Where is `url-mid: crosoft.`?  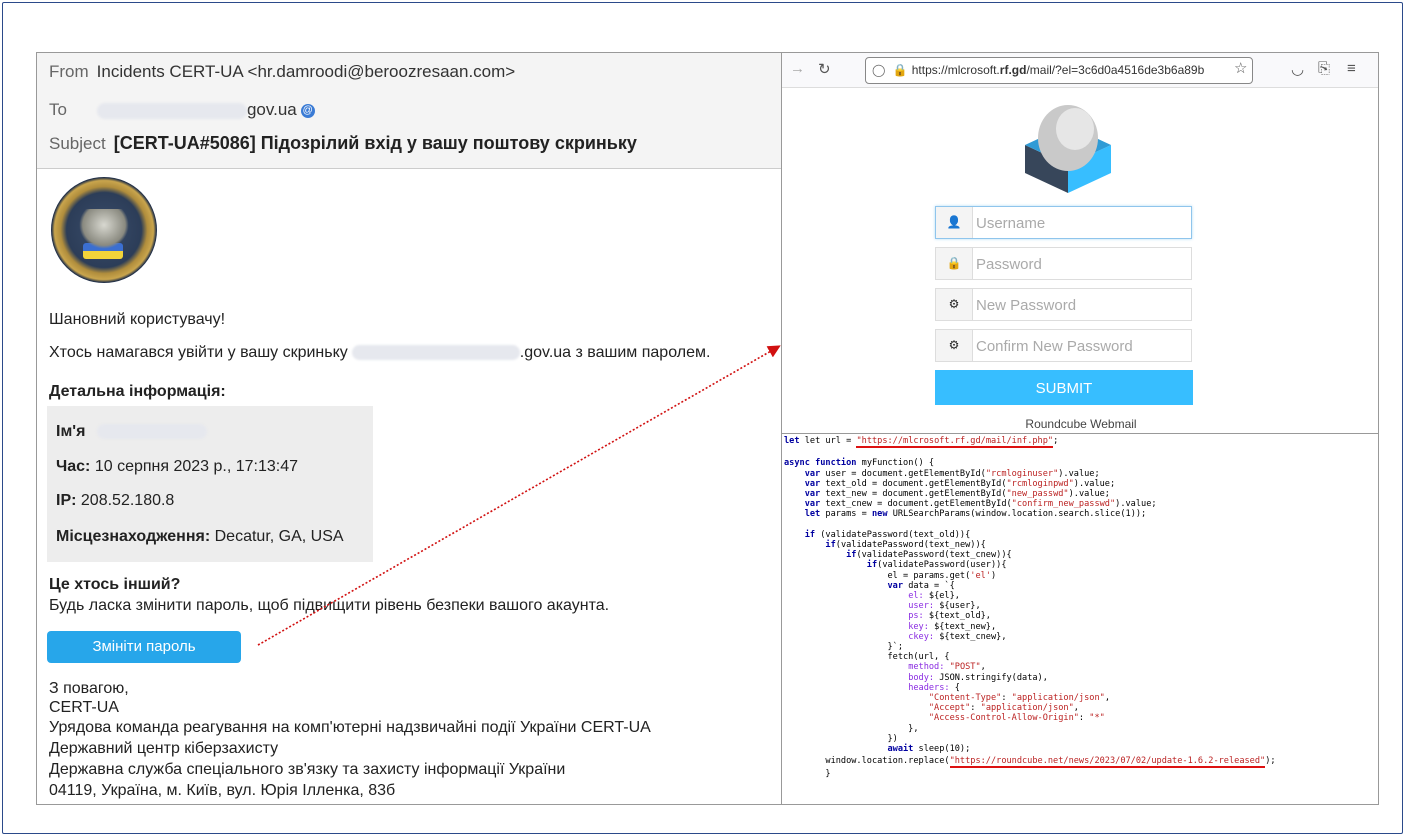 url-mid: crosoft. is located at coordinates (980, 70).